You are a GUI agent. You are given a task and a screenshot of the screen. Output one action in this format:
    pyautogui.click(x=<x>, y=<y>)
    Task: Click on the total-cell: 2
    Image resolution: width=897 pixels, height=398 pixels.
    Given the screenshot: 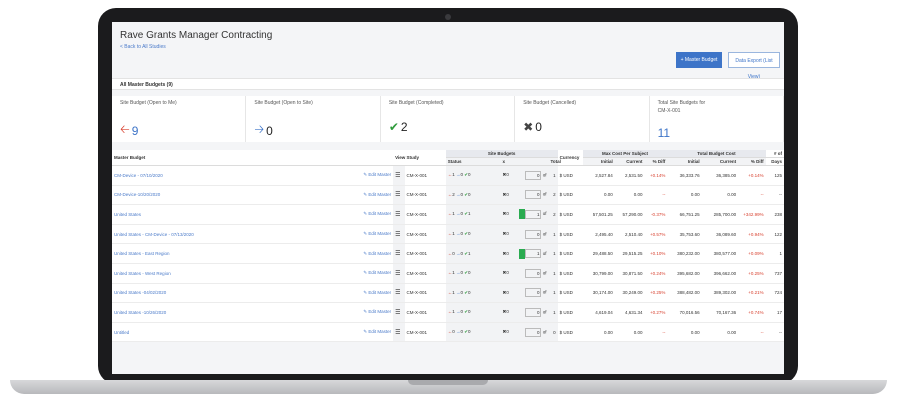 What is the action you would take?
    pyautogui.click(x=553, y=195)
    